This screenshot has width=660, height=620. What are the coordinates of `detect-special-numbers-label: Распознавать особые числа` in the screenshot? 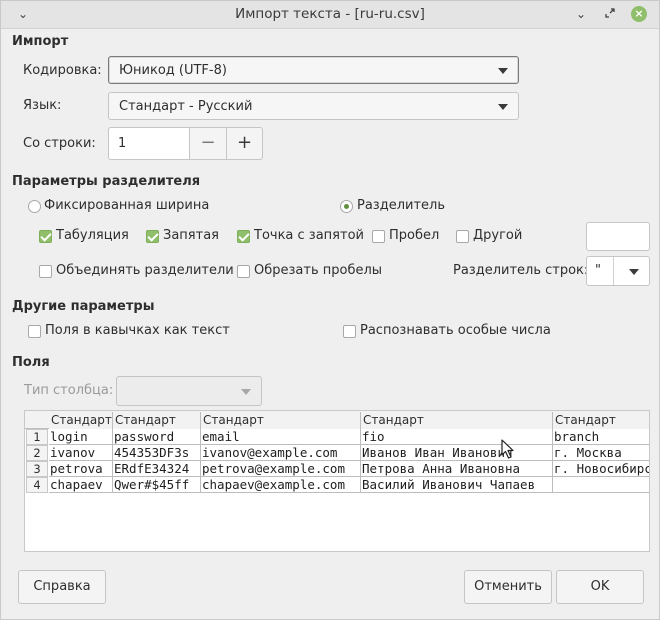 It's located at (455, 330).